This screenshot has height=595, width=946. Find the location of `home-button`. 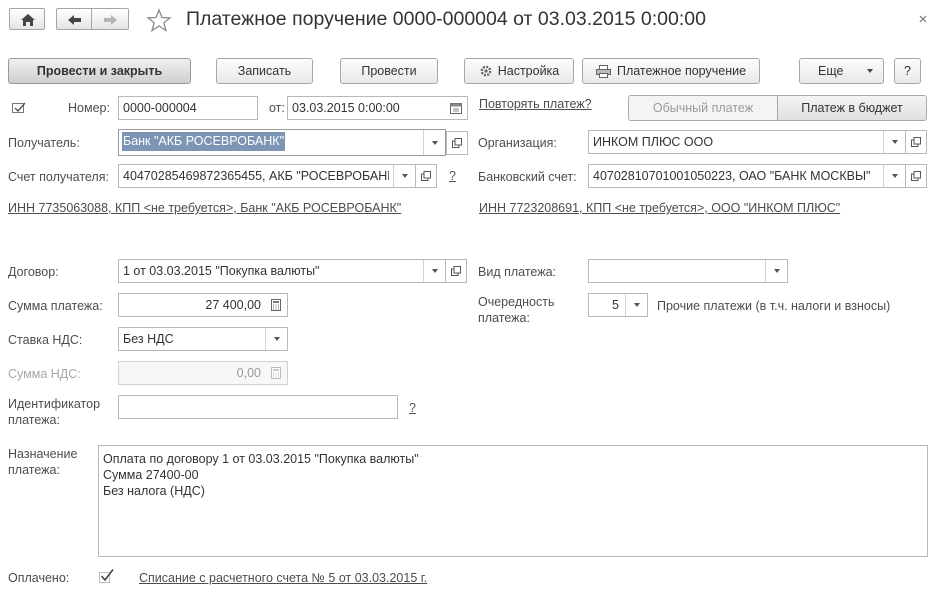

home-button is located at coordinates (27, 19).